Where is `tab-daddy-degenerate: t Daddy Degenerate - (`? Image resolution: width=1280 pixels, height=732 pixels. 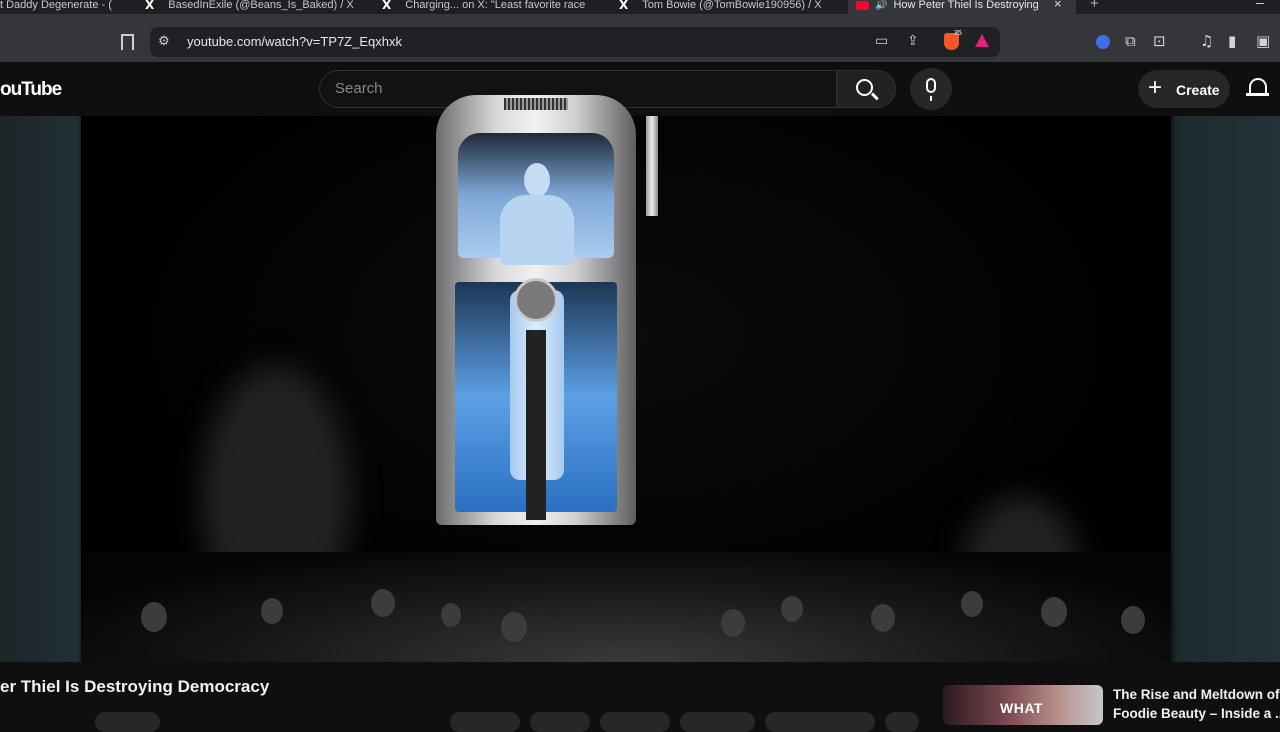 tab-daddy-degenerate: t Daddy Degenerate - ( is located at coordinates (60, 7).